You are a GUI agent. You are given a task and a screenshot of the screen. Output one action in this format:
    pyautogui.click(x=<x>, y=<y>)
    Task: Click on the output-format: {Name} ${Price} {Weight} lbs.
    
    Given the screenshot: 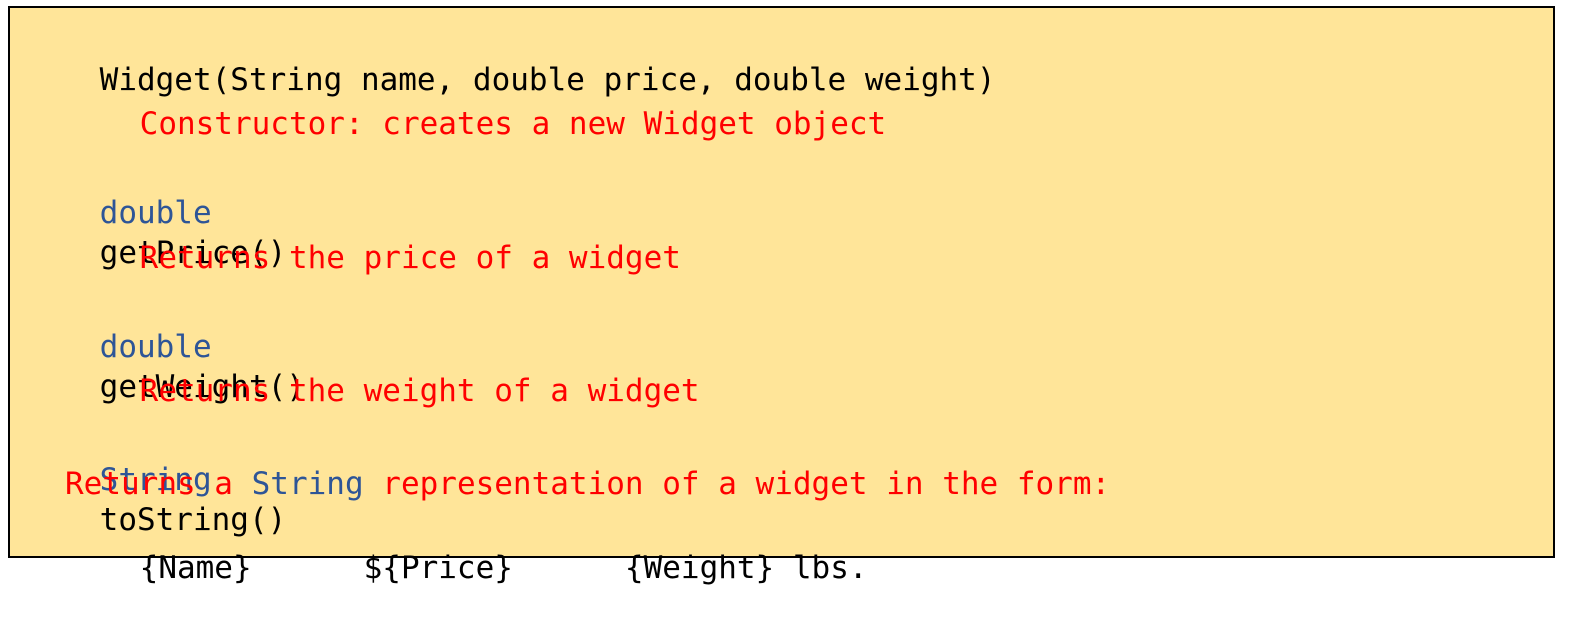 What is the action you would take?
    pyautogui.click(x=503, y=568)
    